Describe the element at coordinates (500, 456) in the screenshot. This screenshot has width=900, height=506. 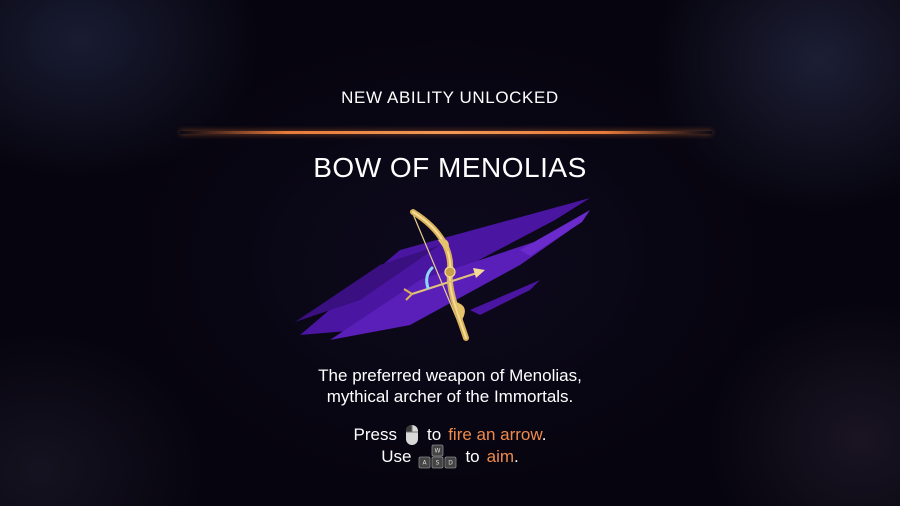
I see `aim-action: aim` at that location.